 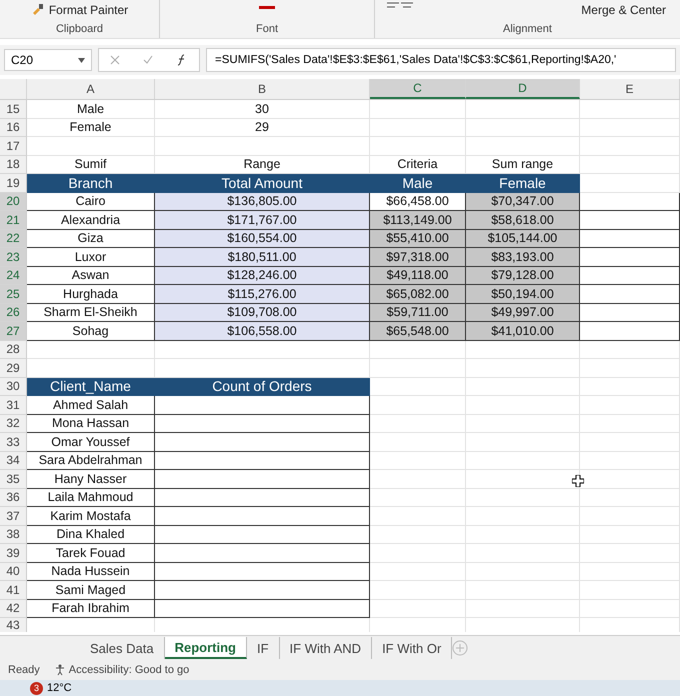 I want to click on table-cell: $55,410.00, so click(x=418, y=239).